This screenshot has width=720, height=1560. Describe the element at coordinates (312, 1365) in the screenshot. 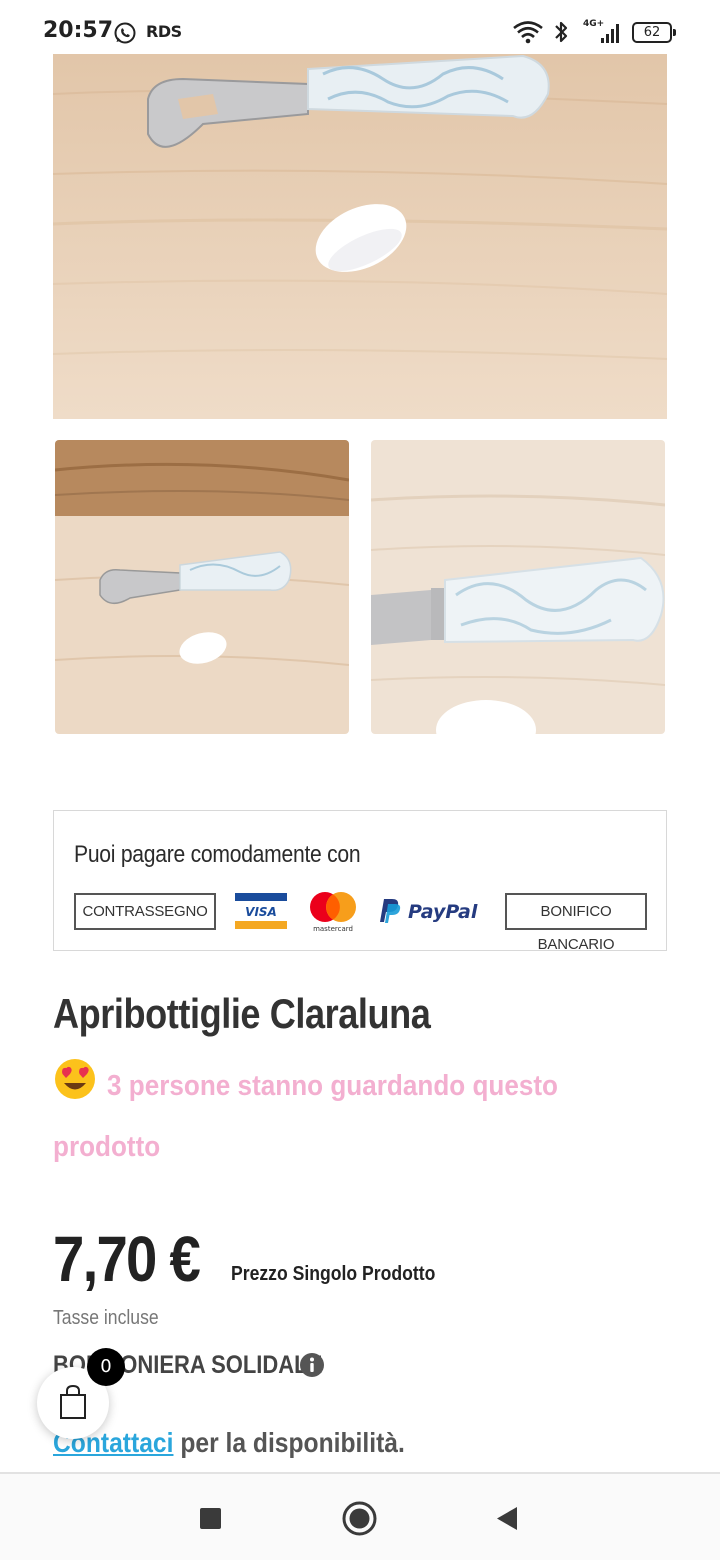

I see `info-icon` at that location.